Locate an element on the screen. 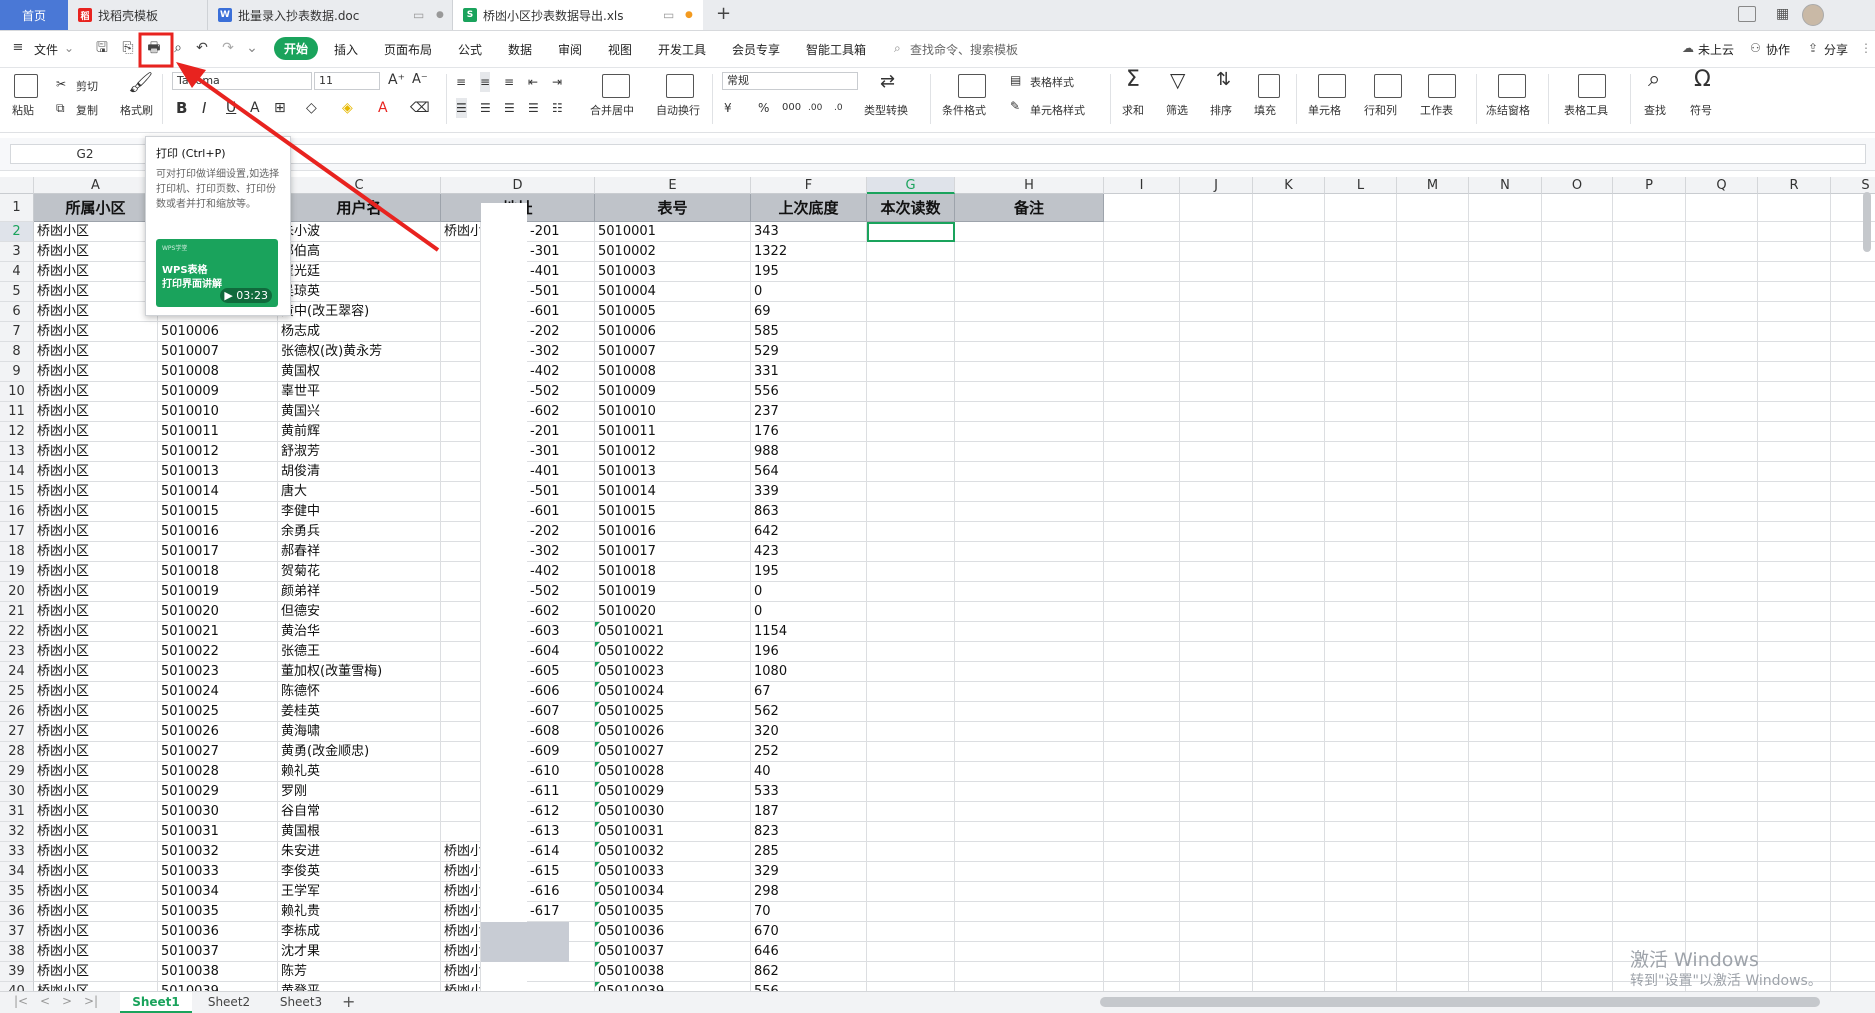 The image size is (1875, 1013). menu-data: 数据 is located at coordinates (520, 49).